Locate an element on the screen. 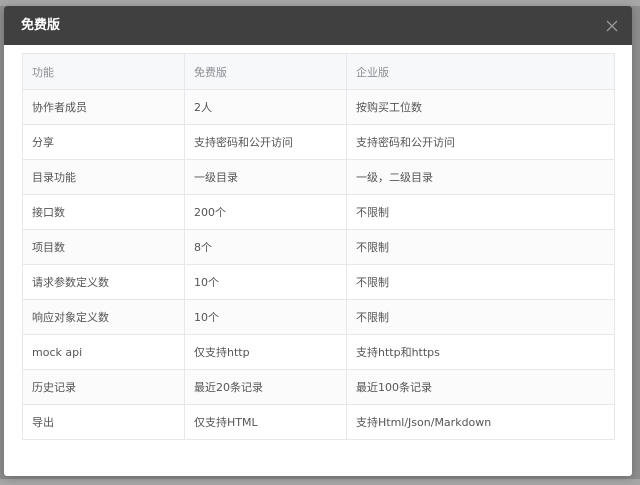 This screenshot has width=640, height=485. free-cell: 仅支持HTML is located at coordinates (265, 422).